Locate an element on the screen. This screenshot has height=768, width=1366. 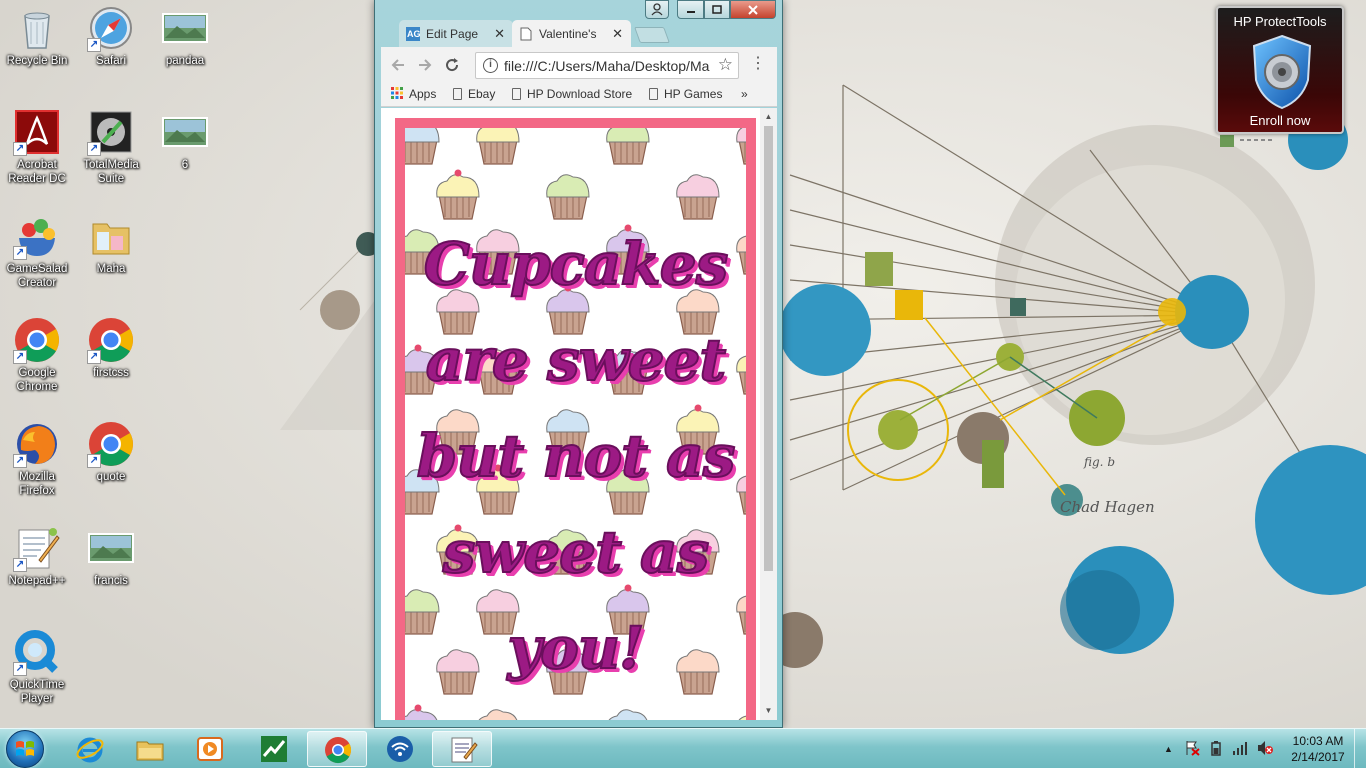
info-icon: i is located at coordinates (490, 65).